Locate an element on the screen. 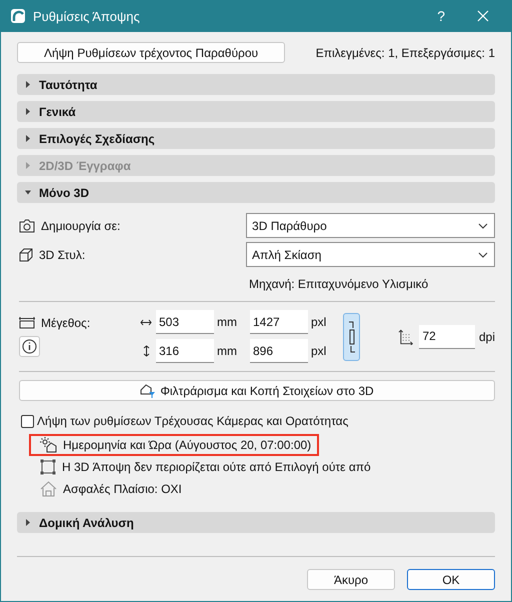 Image resolution: width=512 pixels, height=602 pixels. vertical-arrow-icon is located at coordinates (146, 351).